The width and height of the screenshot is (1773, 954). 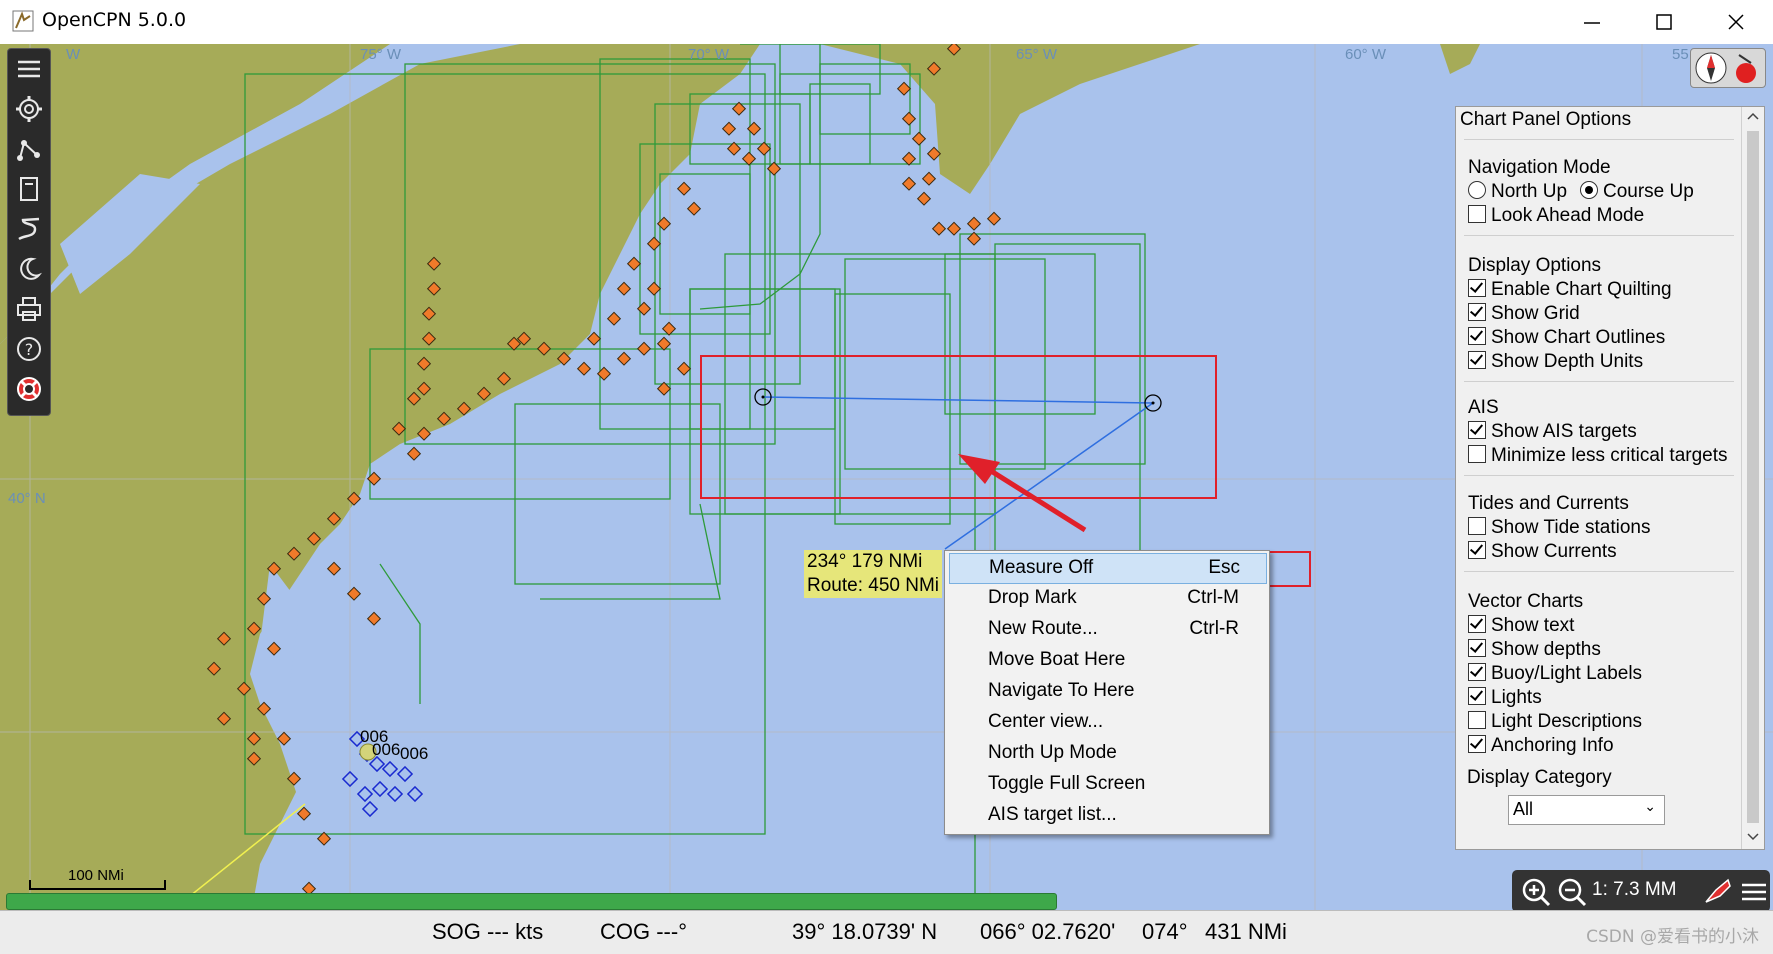 What do you see at coordinates (1107, 784) in the screenshot?
I see `menu-item-full-screen: Toggle Full Screen` at bounding box center [1107, 784].